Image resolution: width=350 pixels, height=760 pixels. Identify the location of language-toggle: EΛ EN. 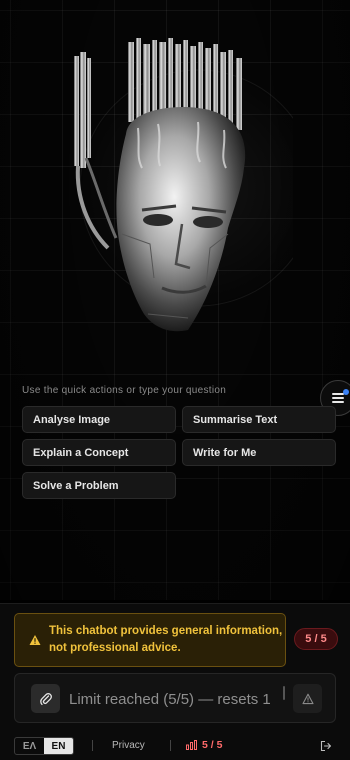
(44, 746).